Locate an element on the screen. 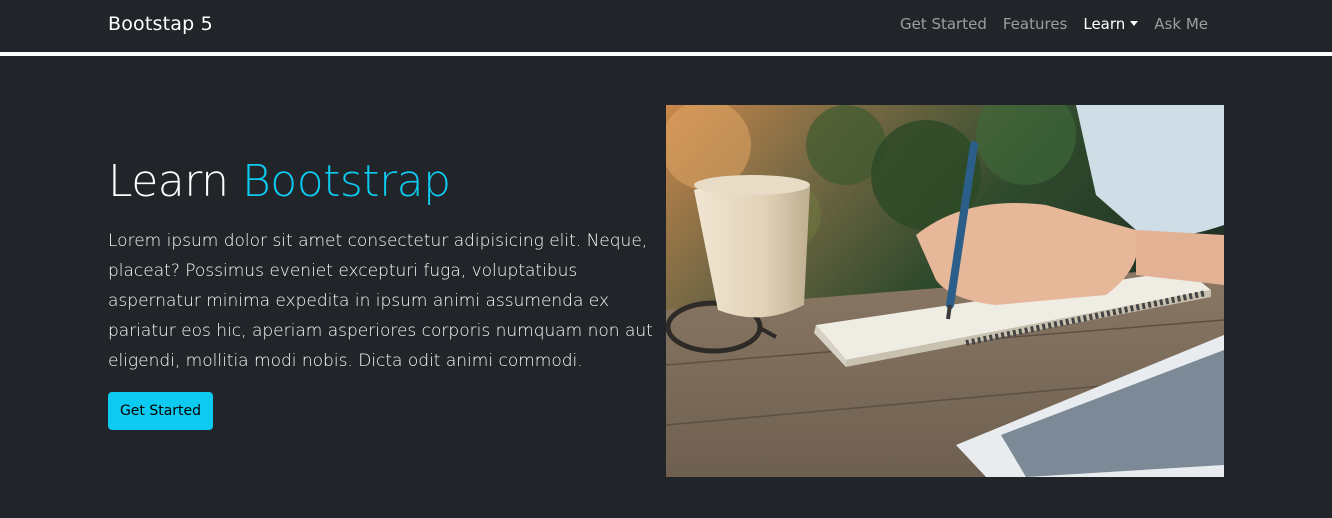 This screenshot has height=518, width=1332. nav-link-features: Features is located at coordinates (1035, 24).